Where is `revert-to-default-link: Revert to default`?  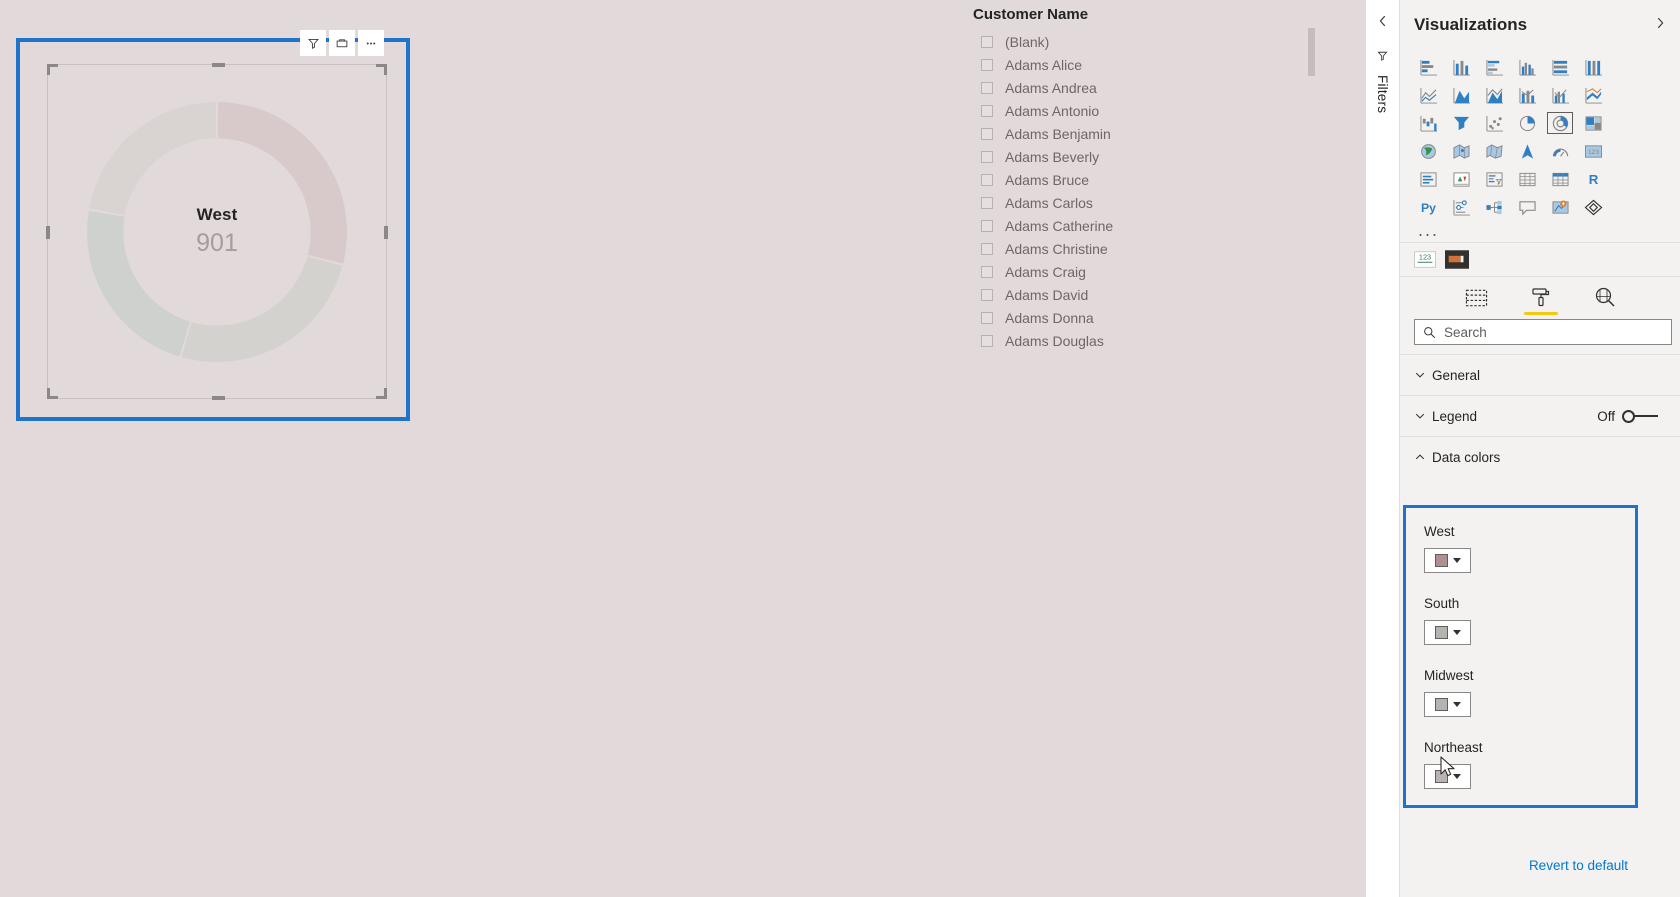 revert-to-default-link: Revert to default is located at coordinates (1578, 865).